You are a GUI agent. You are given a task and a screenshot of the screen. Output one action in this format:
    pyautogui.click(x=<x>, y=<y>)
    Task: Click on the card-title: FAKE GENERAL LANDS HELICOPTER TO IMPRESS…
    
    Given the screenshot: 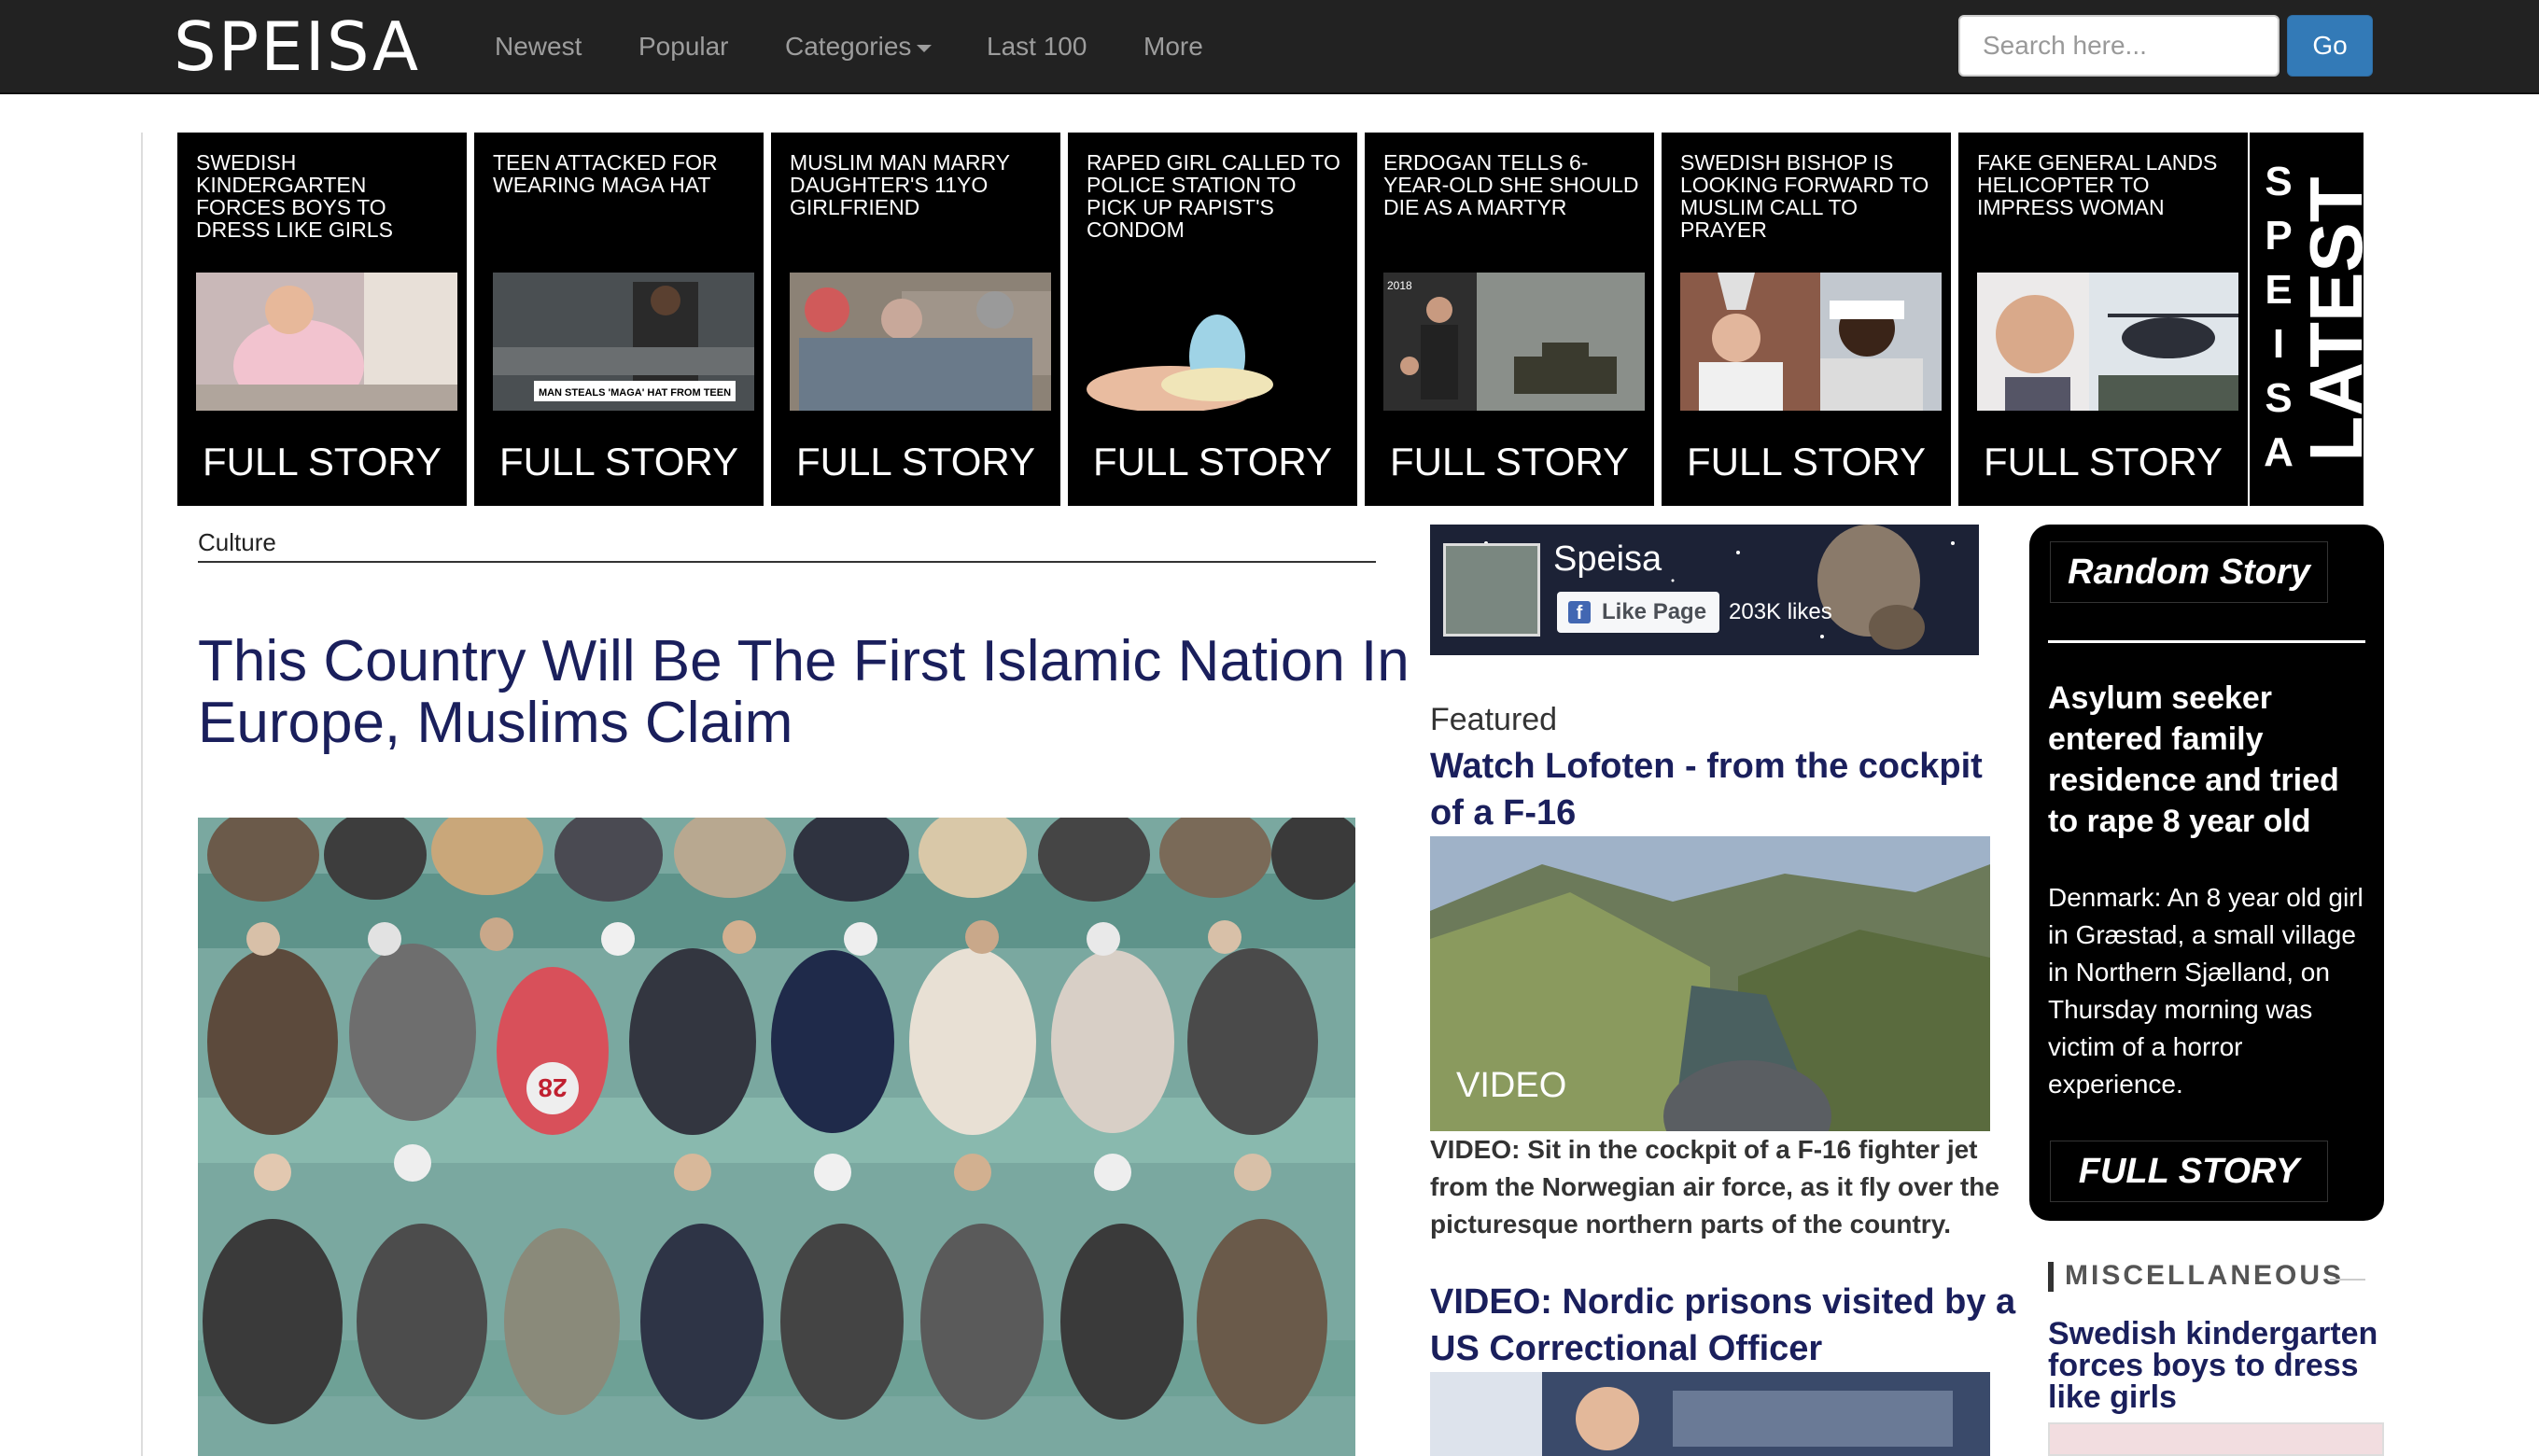 What is the action you would take?
    pyautogui.click(x=2097, y=184)
    